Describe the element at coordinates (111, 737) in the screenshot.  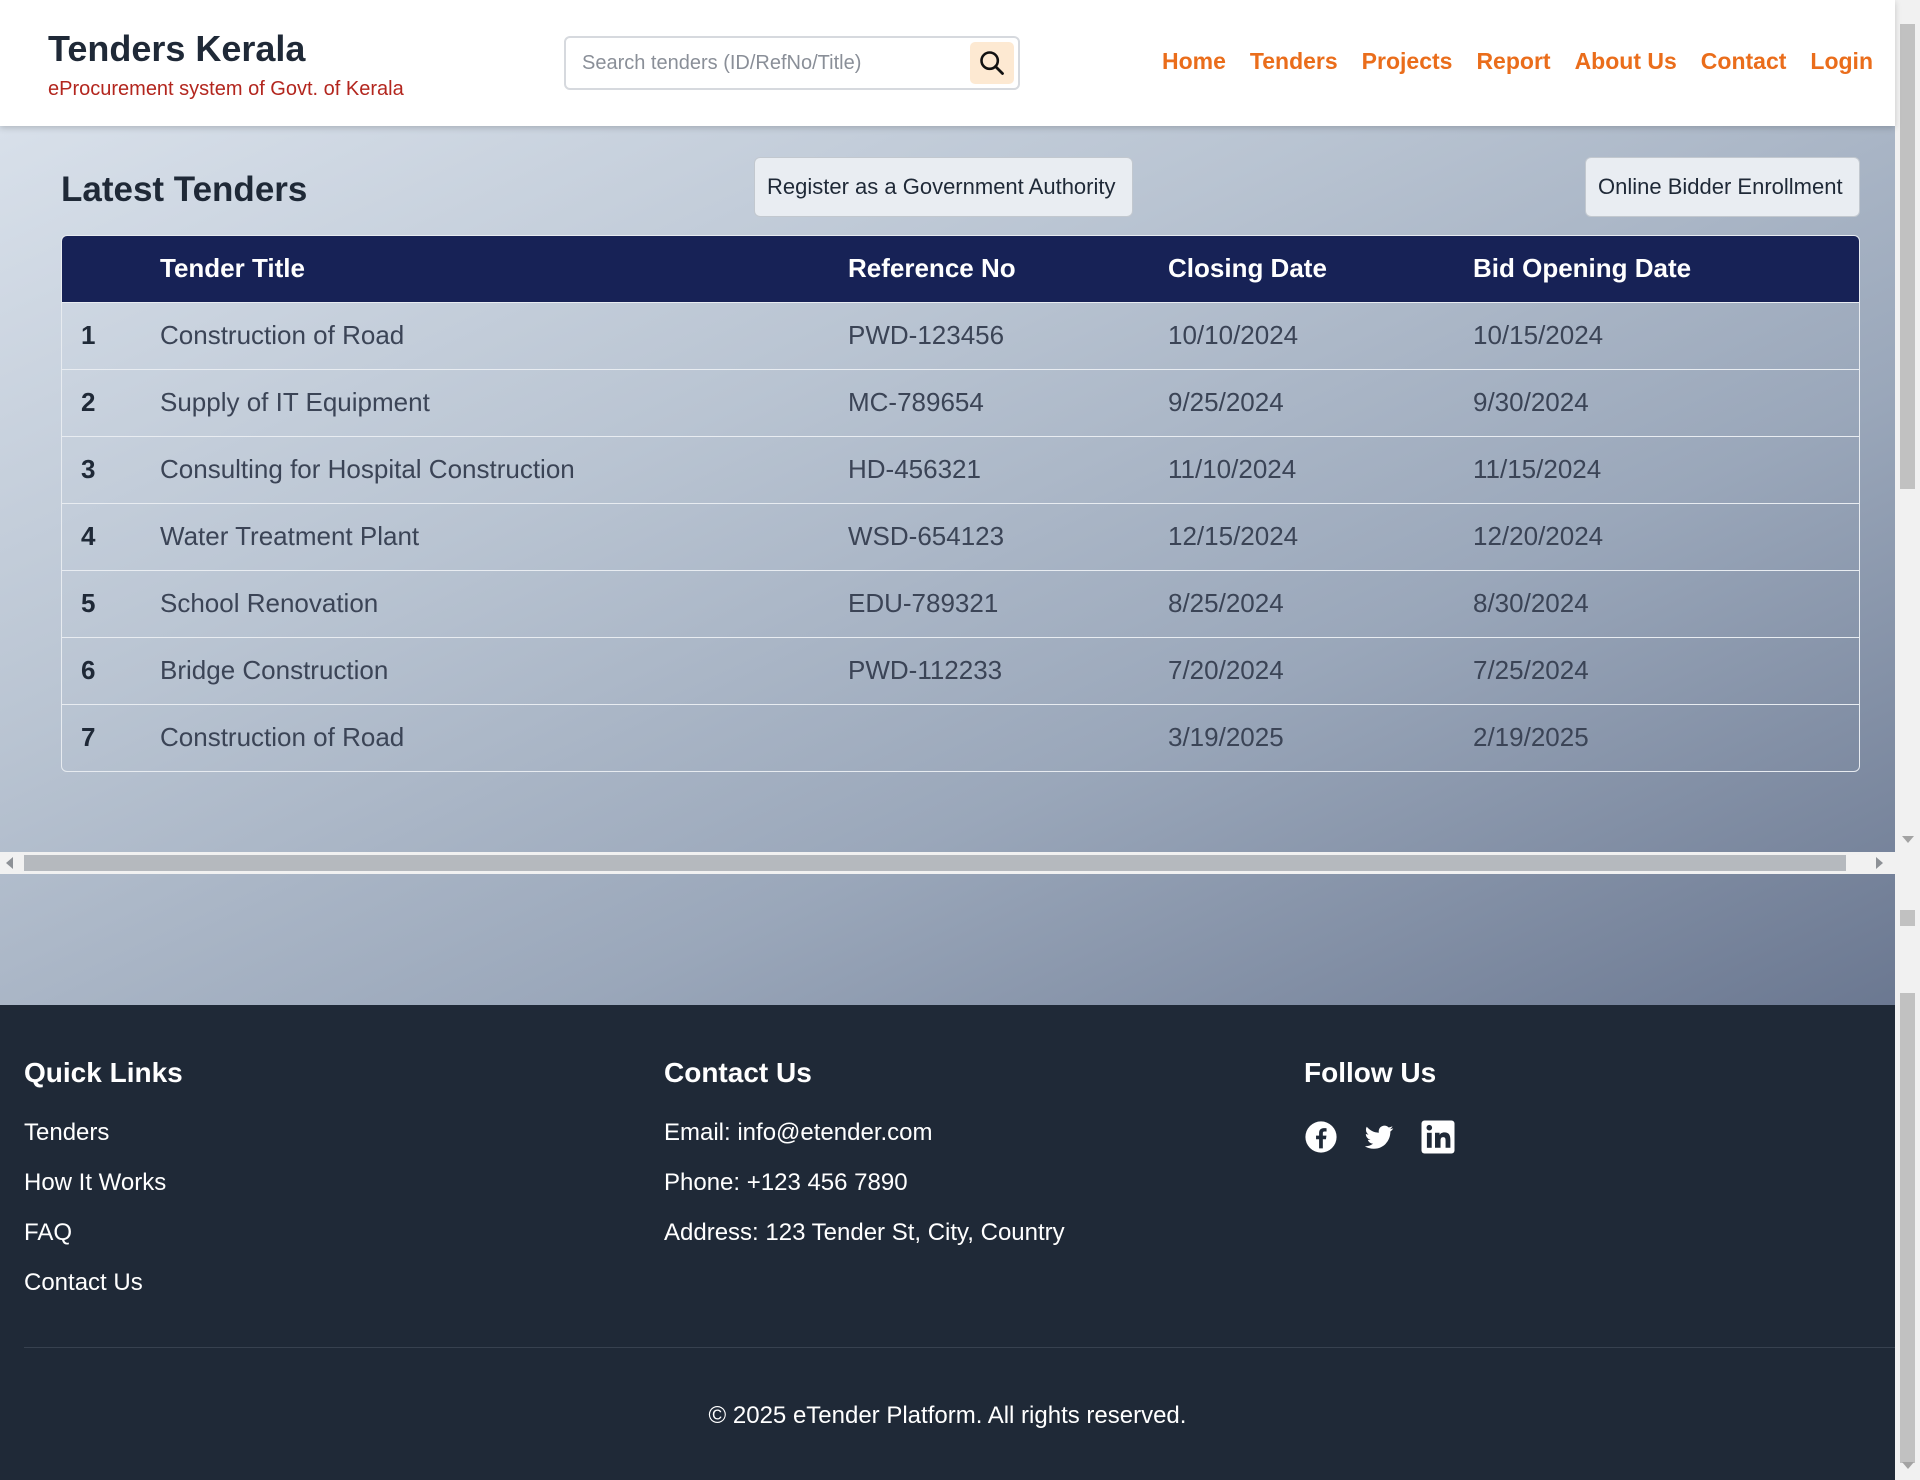
I see `row-number: 7` at that location.